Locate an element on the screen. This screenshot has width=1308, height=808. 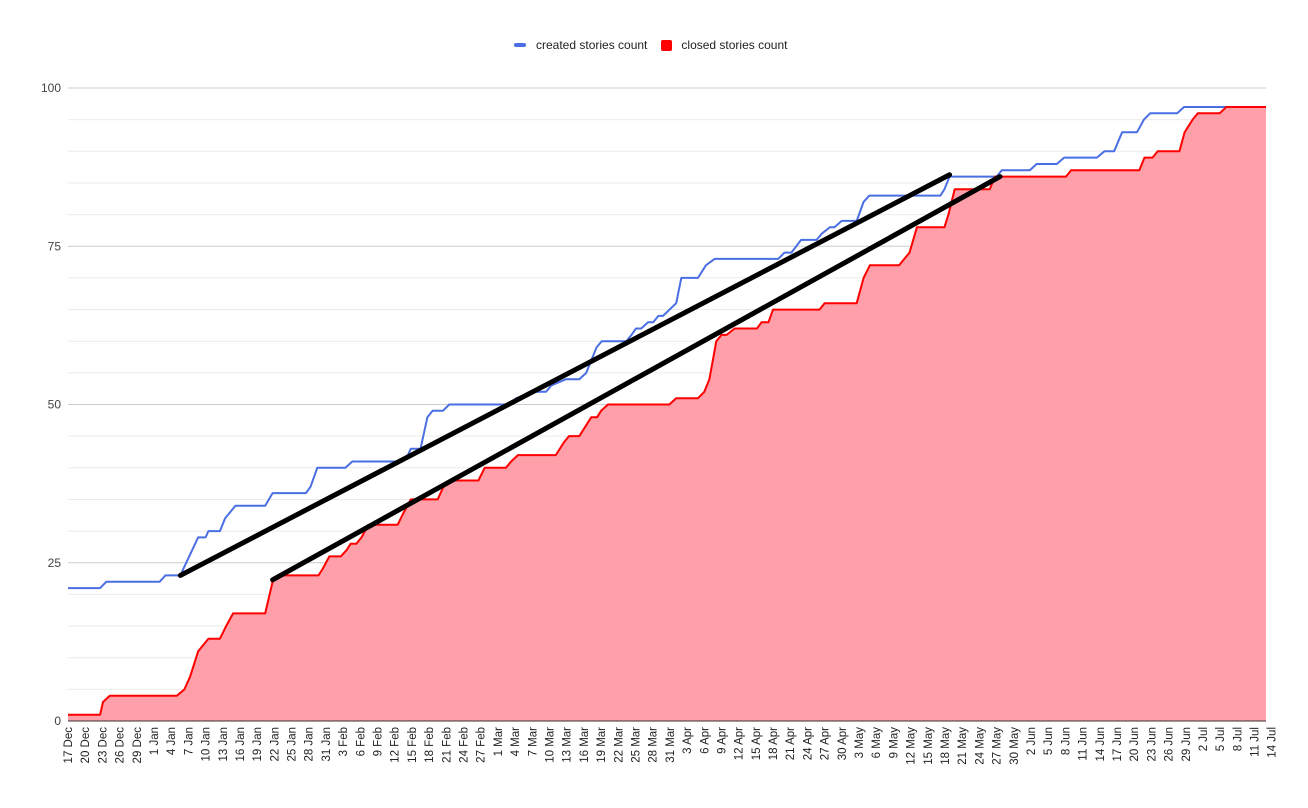
x-tick-label: 25 Jan is located at coordinates (293, 744).